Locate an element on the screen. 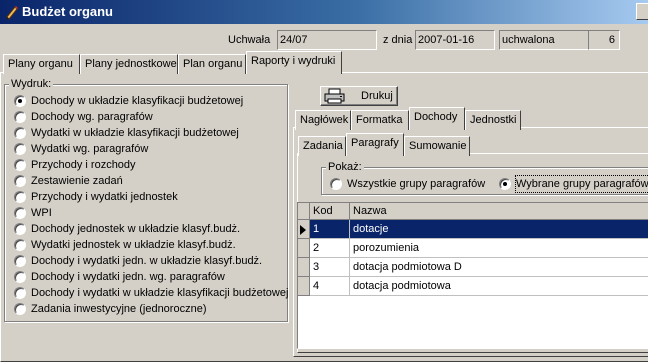 The height and width of the screenshot is (362, 648). wydruk-option-label: Wydatki wg. paragrafów is located at coordinates (90, 149).